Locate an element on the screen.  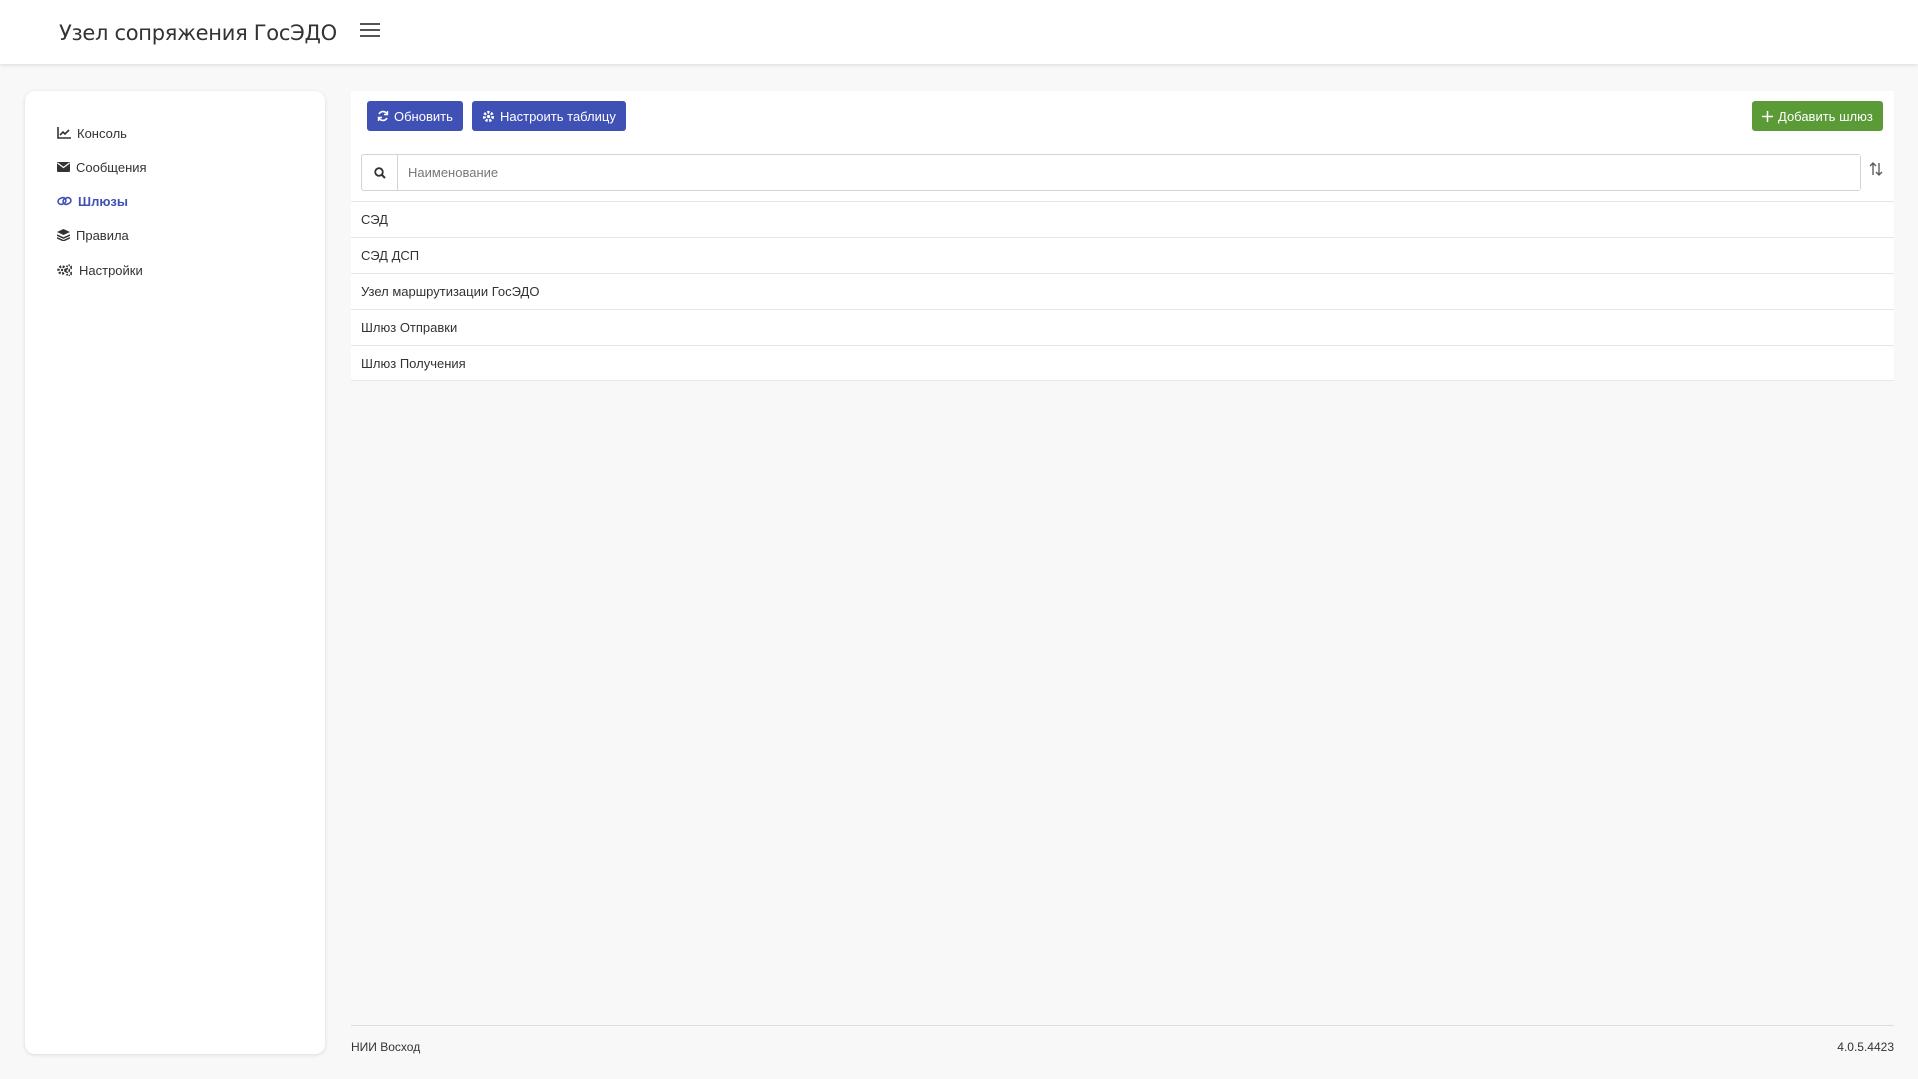
search-input is located at coordinates (1129, 172).